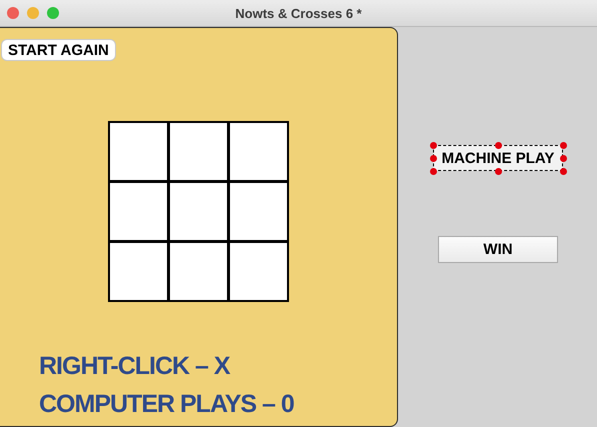 The width and height of the screenshot is (597, 427). I want to click on minimize-button, so click(33, 13).